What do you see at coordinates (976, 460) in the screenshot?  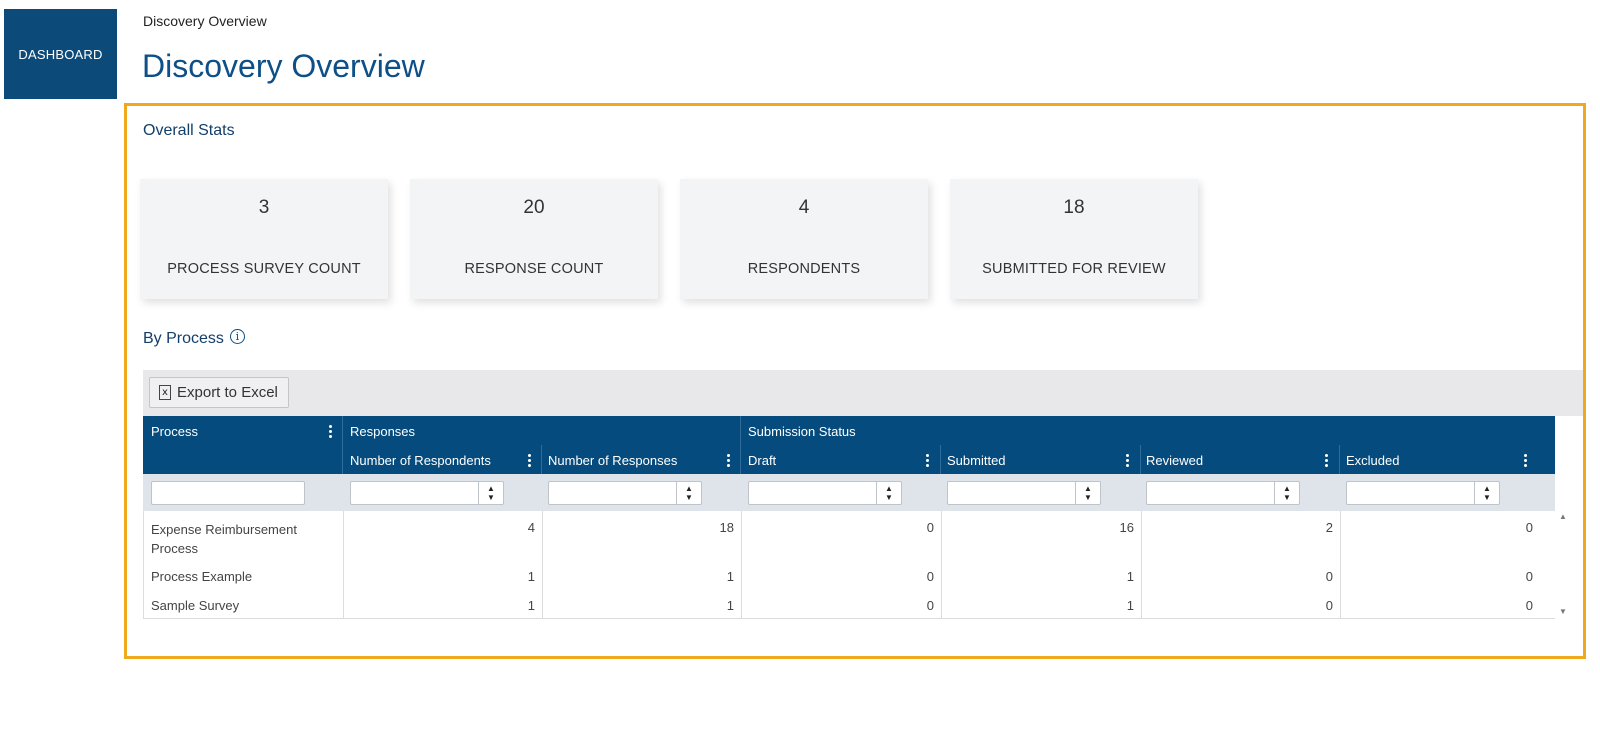 I see `col-header-submitted: Submitted` at bounding box center [976, 460].